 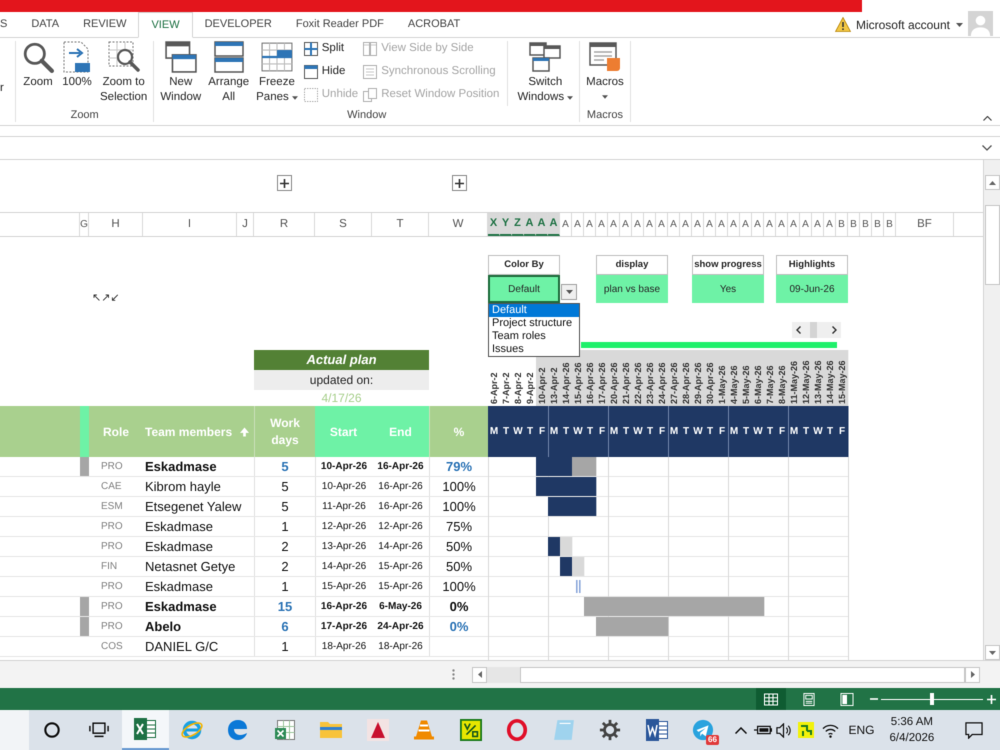 What do you see at coordinates (340, 24) in the screenshot?
I see `ribbon-tab: Foxit Reader PDF` at bounding box center [340, 24].